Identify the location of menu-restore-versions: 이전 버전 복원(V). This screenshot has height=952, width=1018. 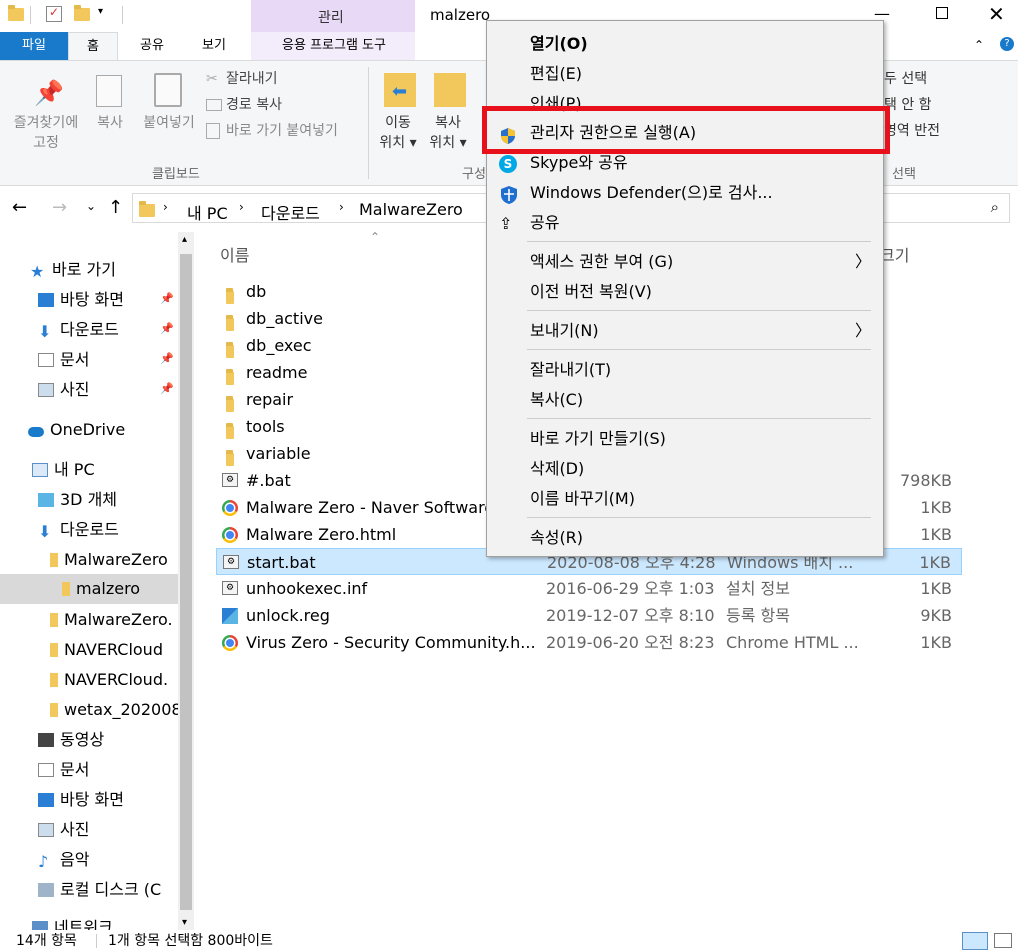
(685, 292).